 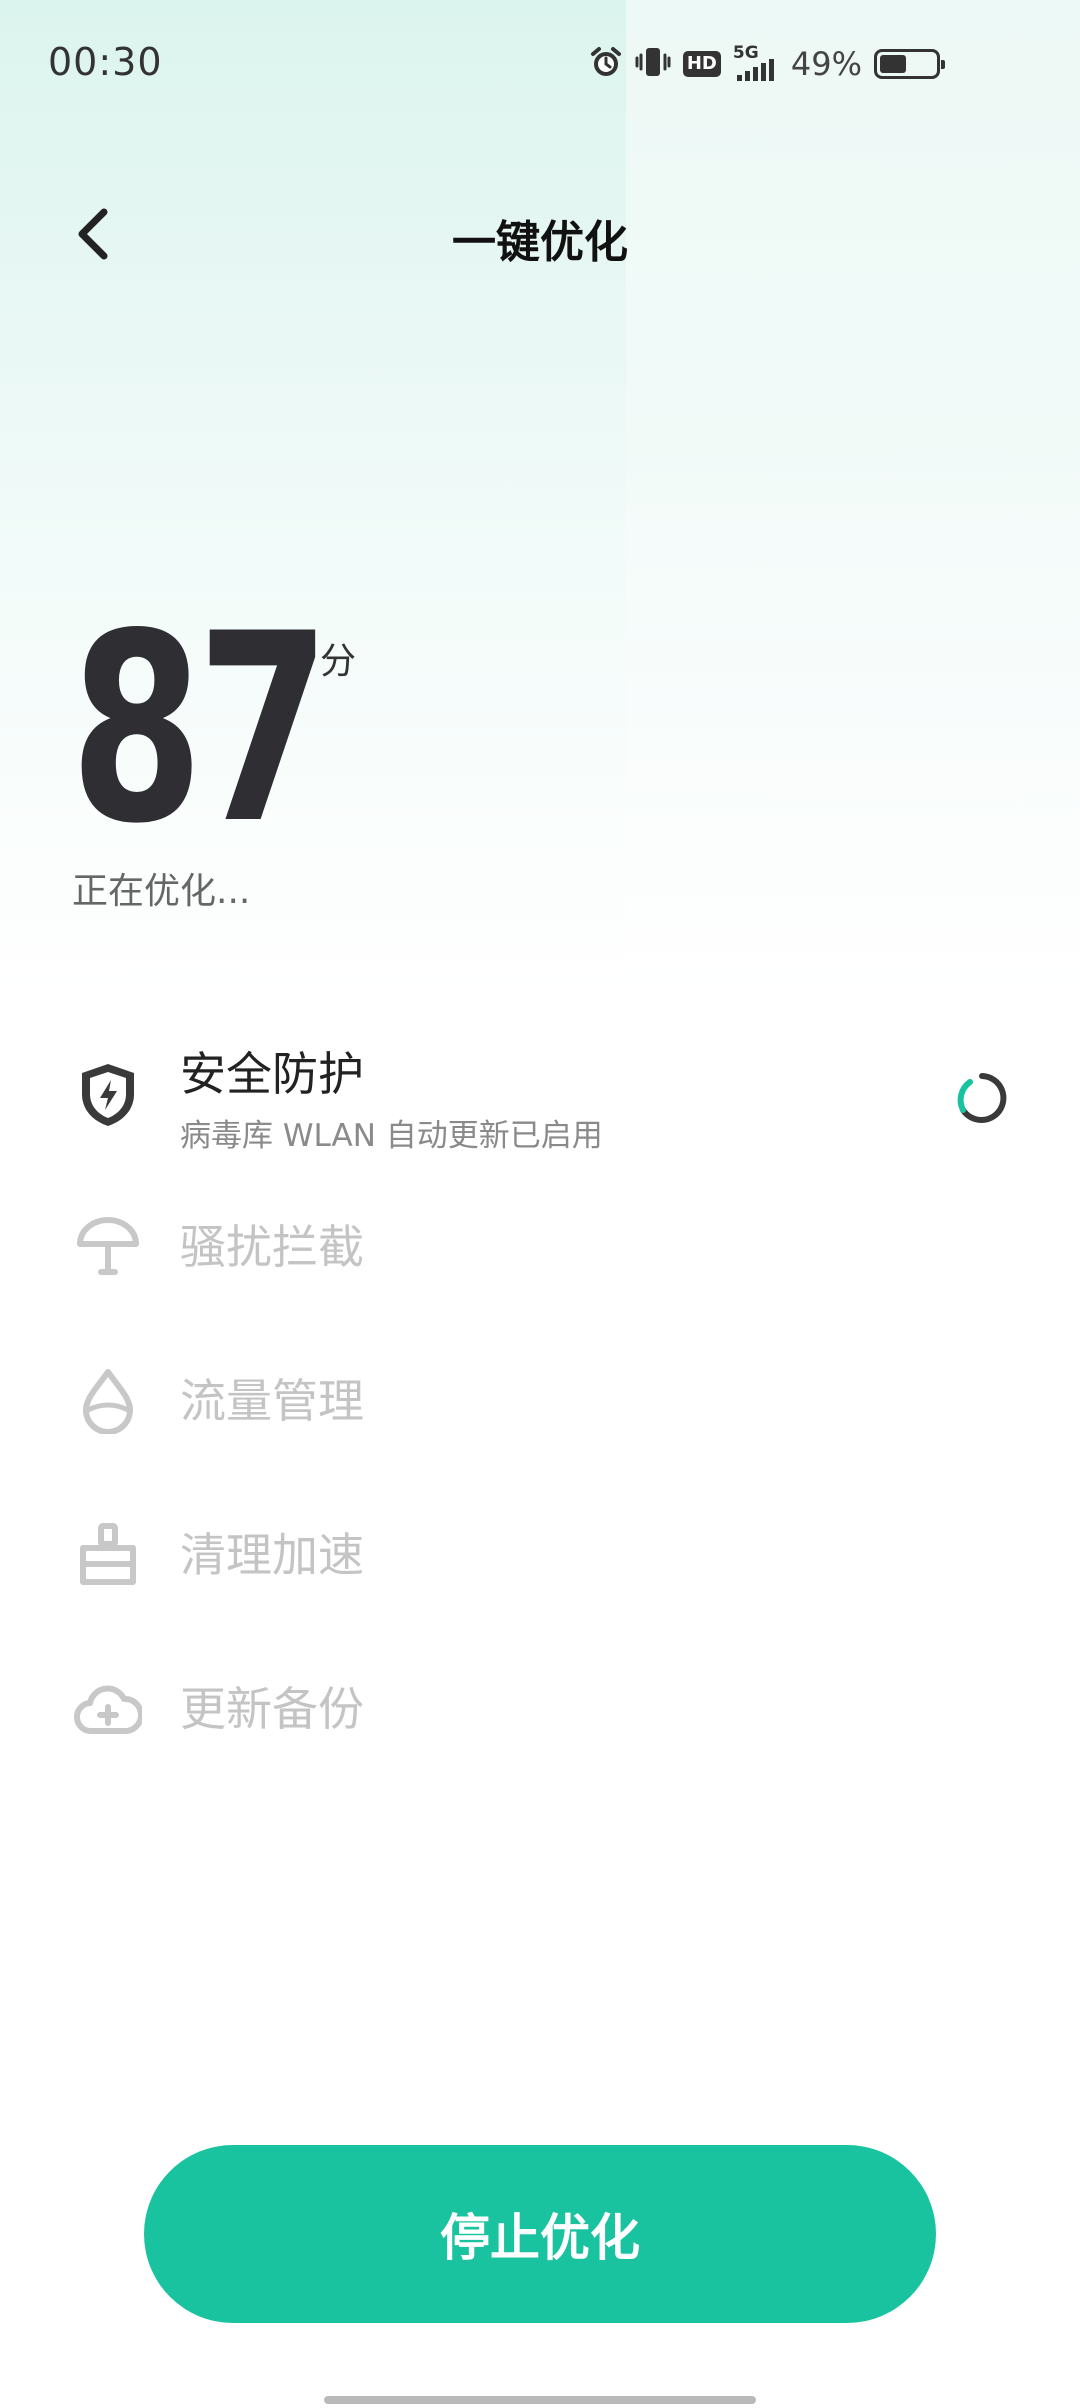 I want to click on list-item-harassment-block: 骚扰拦截, so click(x=540, y=1247).